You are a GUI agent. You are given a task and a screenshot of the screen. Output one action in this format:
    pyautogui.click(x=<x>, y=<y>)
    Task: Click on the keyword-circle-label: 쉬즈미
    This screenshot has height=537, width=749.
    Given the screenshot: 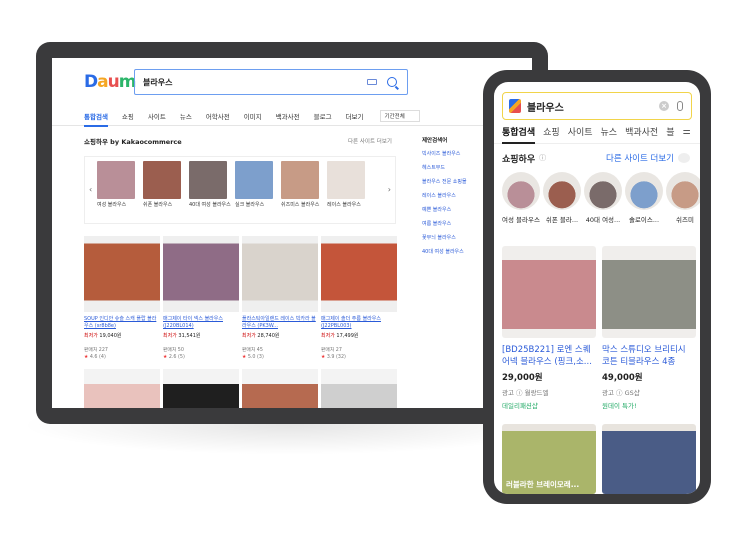 What is the action you would take?
    pyautogui.click(x=685, y=220)
    